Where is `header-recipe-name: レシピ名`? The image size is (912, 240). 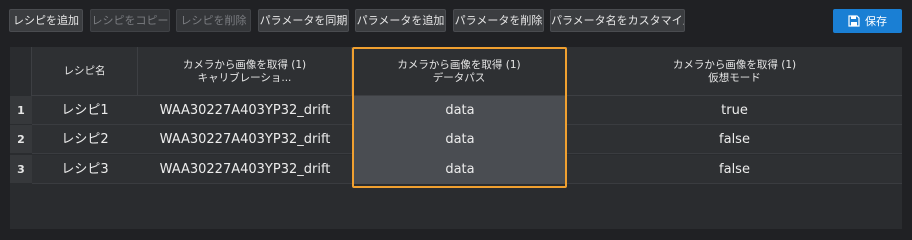 header-recipe-name: レシピ名 is located at coordinates (85, 71).